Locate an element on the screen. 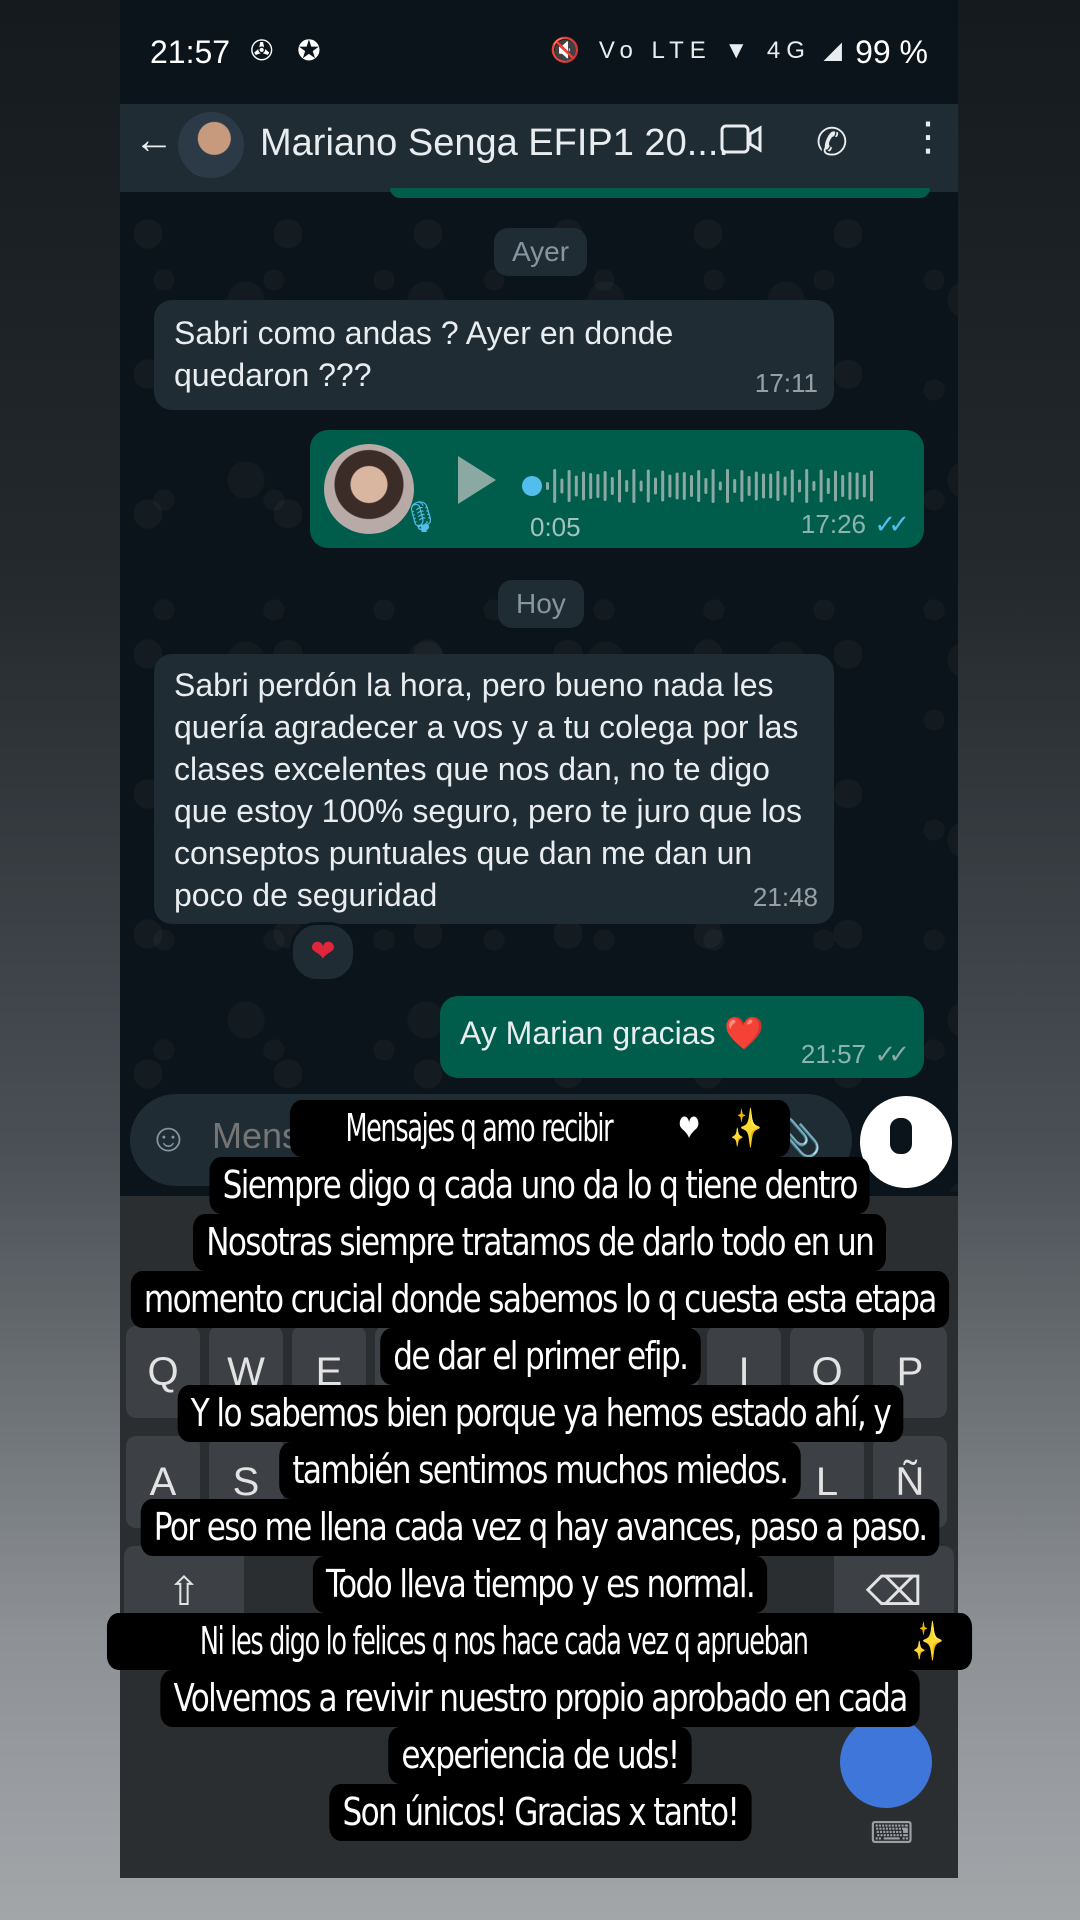  date-divider-yesterday: Ayer is located at coordinates (541, 252).